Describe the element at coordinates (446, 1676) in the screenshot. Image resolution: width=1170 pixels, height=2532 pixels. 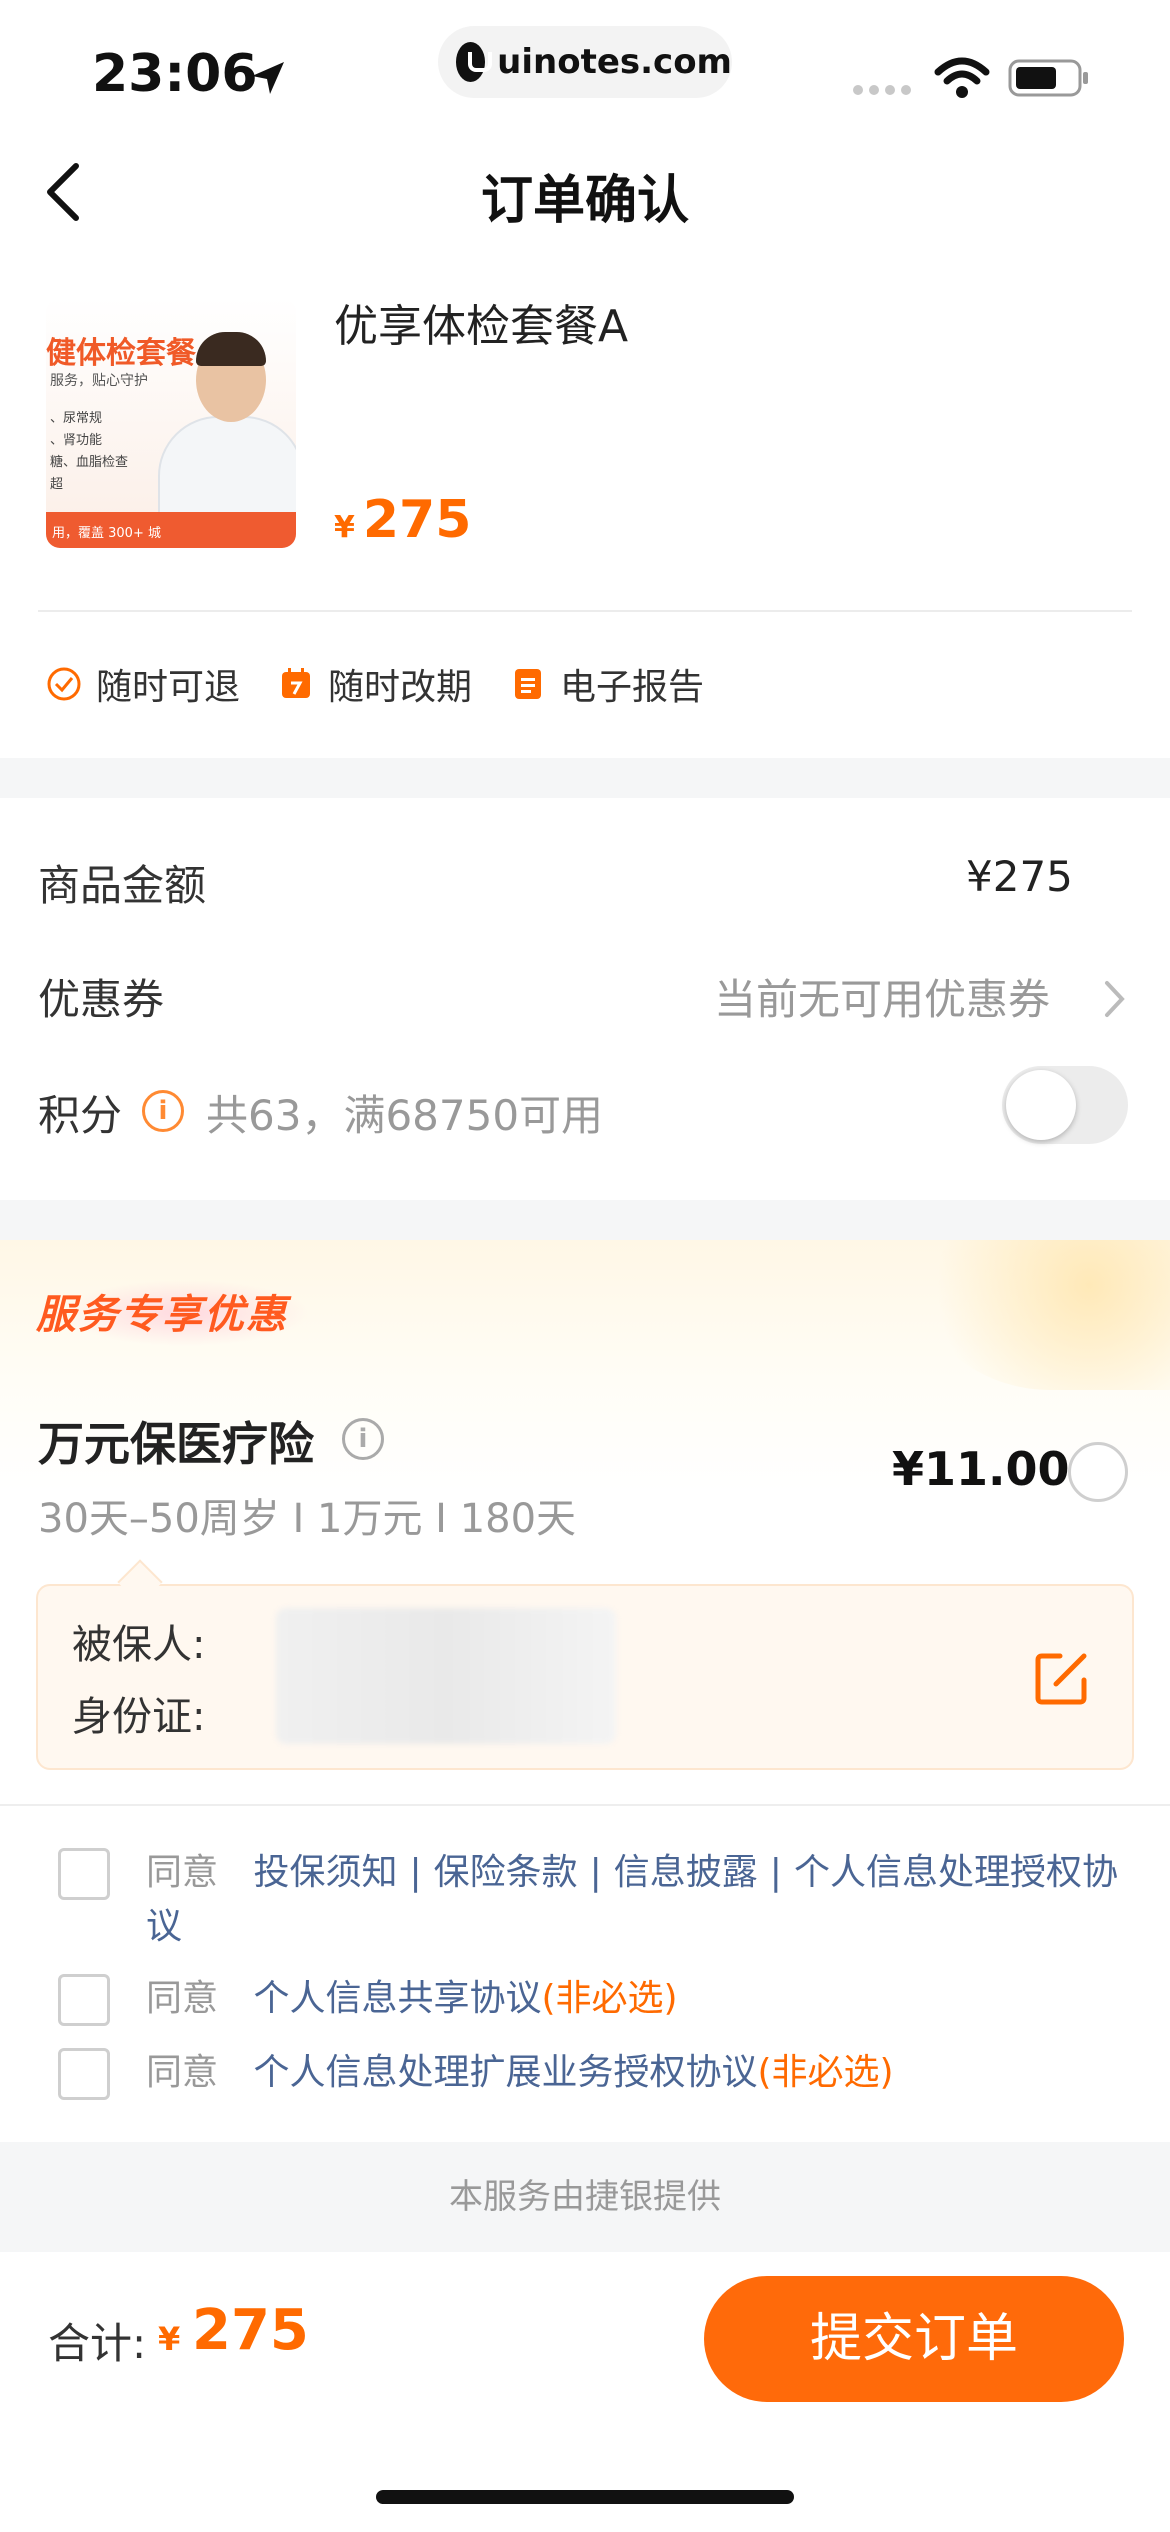
I see `redacted-personal-info` at that location.